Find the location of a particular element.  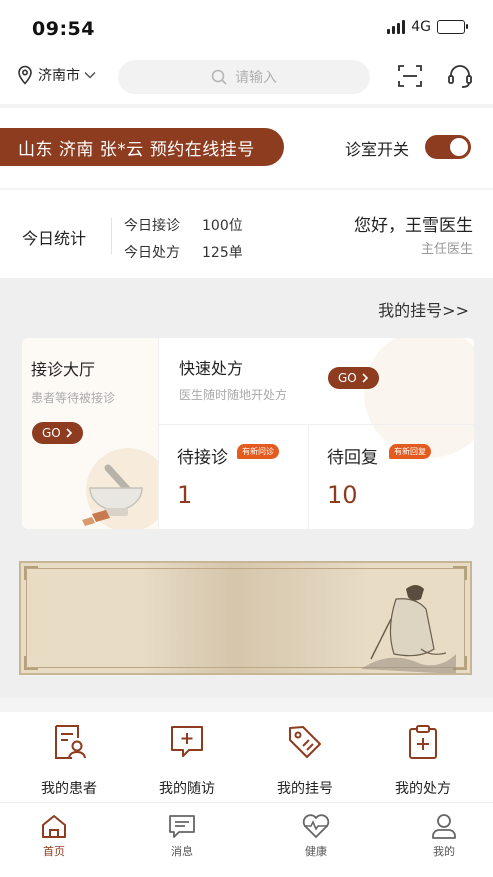

location-pin-icon is located at coordinates (25, 75).